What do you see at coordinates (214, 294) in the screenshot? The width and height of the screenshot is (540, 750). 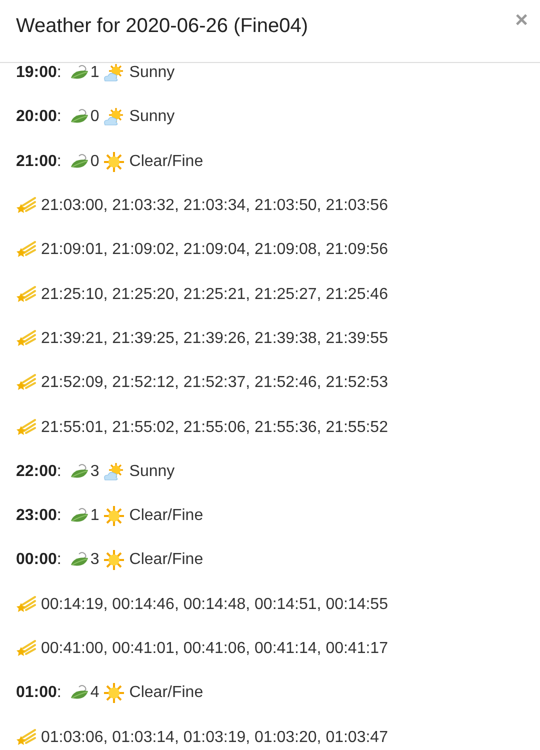 I see `meteor-times: 21:25:10, 21:25:20, 21:25:21, 21:25:27, 21:25:46` at bounding box center [214, 294].